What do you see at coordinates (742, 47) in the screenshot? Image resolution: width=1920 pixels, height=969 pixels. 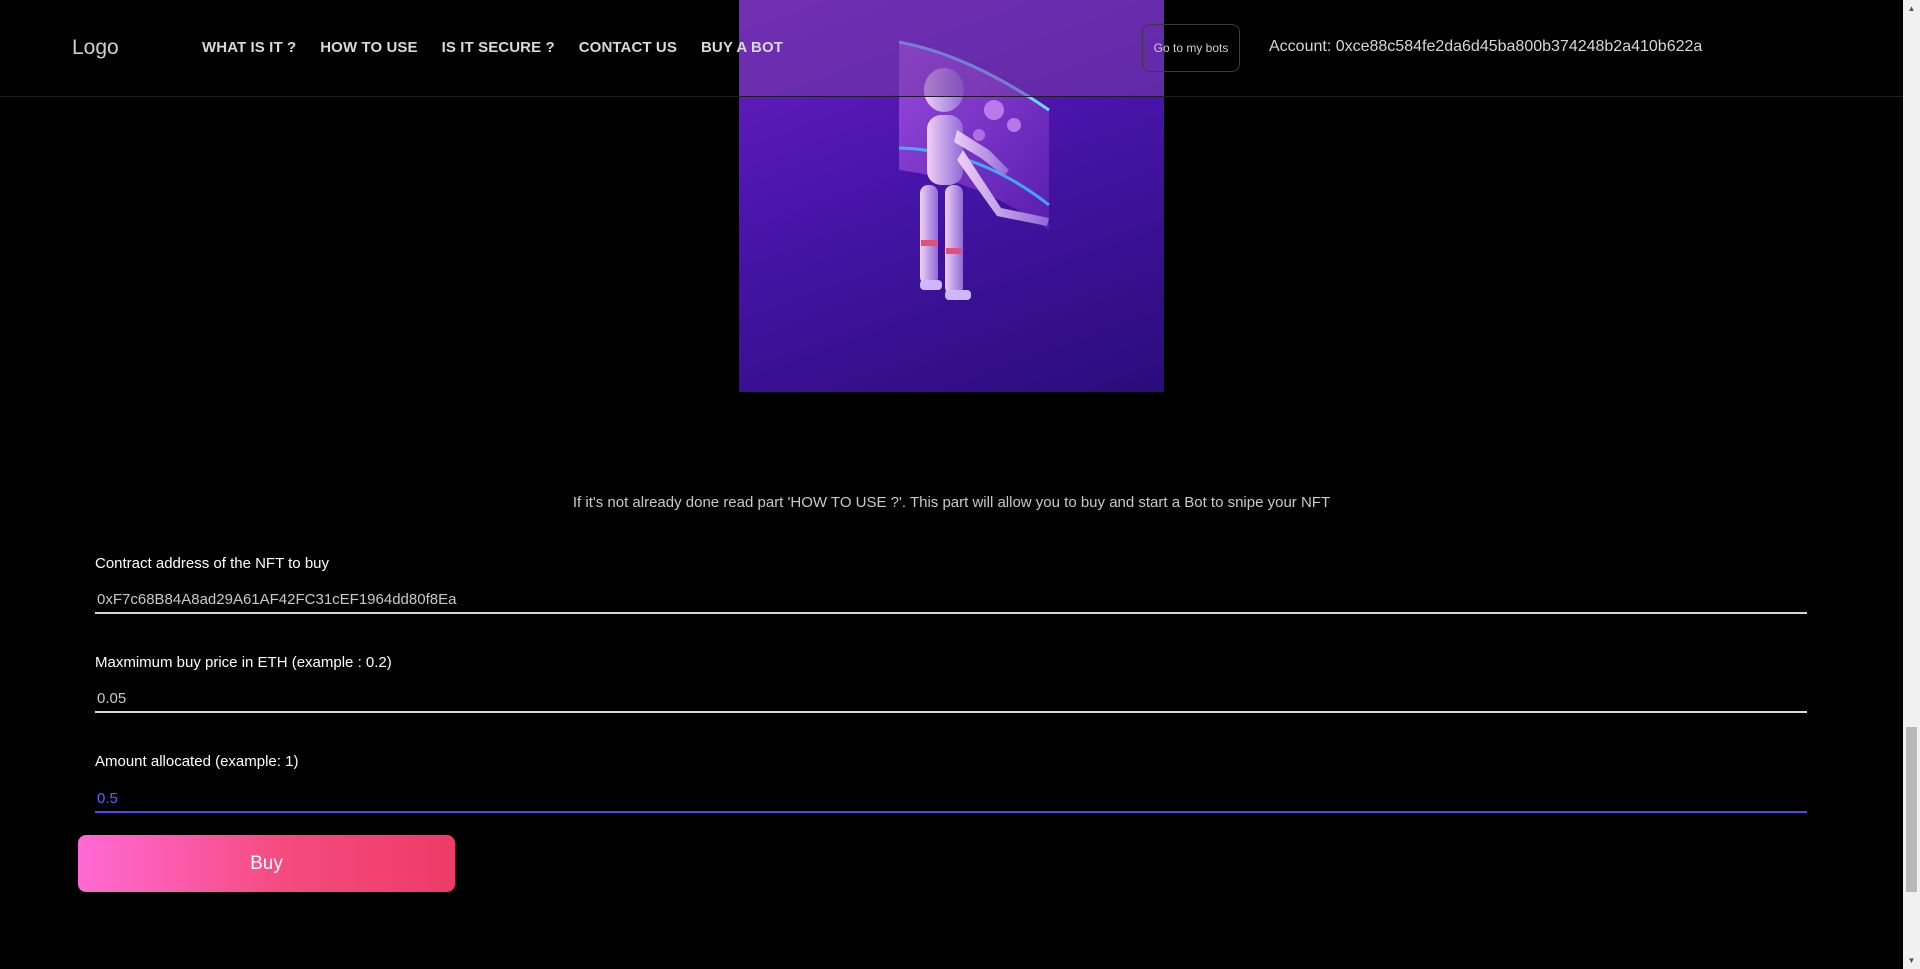 I see `nav-buy-a-bot: BUY A BOT` at bounding box center [742, 47].